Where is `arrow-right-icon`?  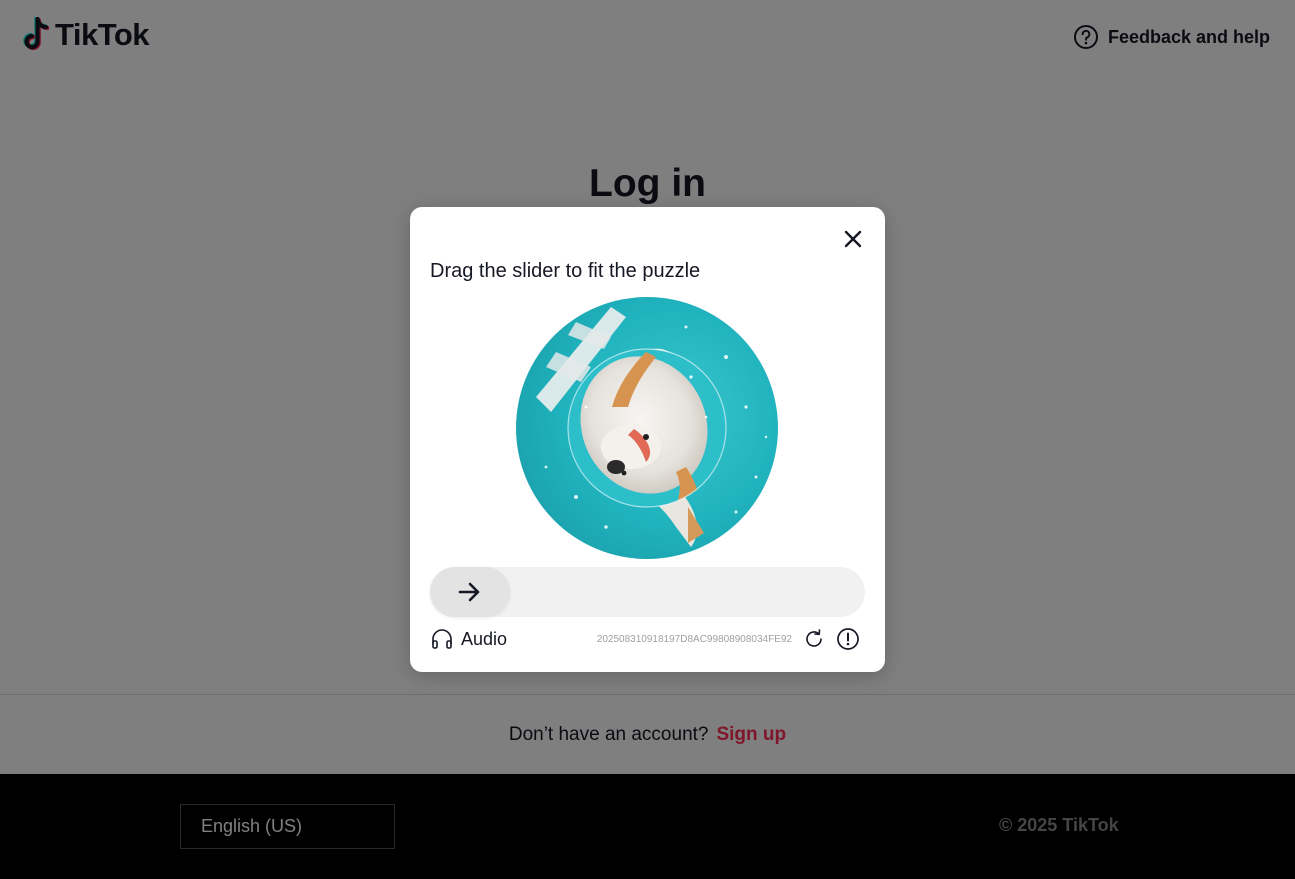 arrow-right-icon is located at coordinates (469, 592).